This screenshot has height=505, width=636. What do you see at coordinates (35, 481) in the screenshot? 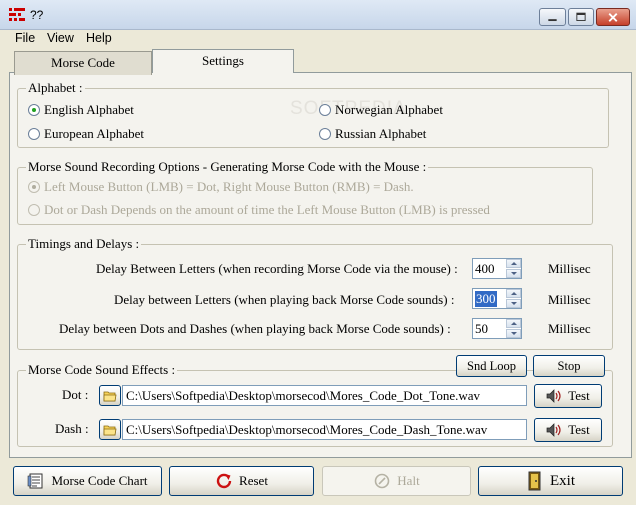
I see `chart-icon` at bounding box center [35, 481].